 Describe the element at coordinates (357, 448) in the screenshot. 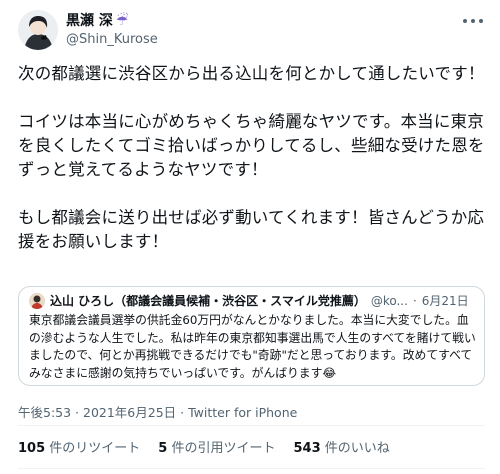

I see `likes-label: 件のいいね` at that location.